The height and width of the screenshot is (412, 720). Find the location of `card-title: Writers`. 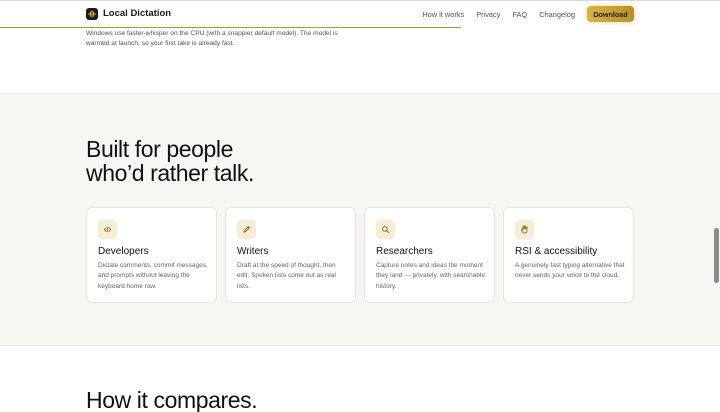

card-title: Writers is located at coordinates (253, 251).